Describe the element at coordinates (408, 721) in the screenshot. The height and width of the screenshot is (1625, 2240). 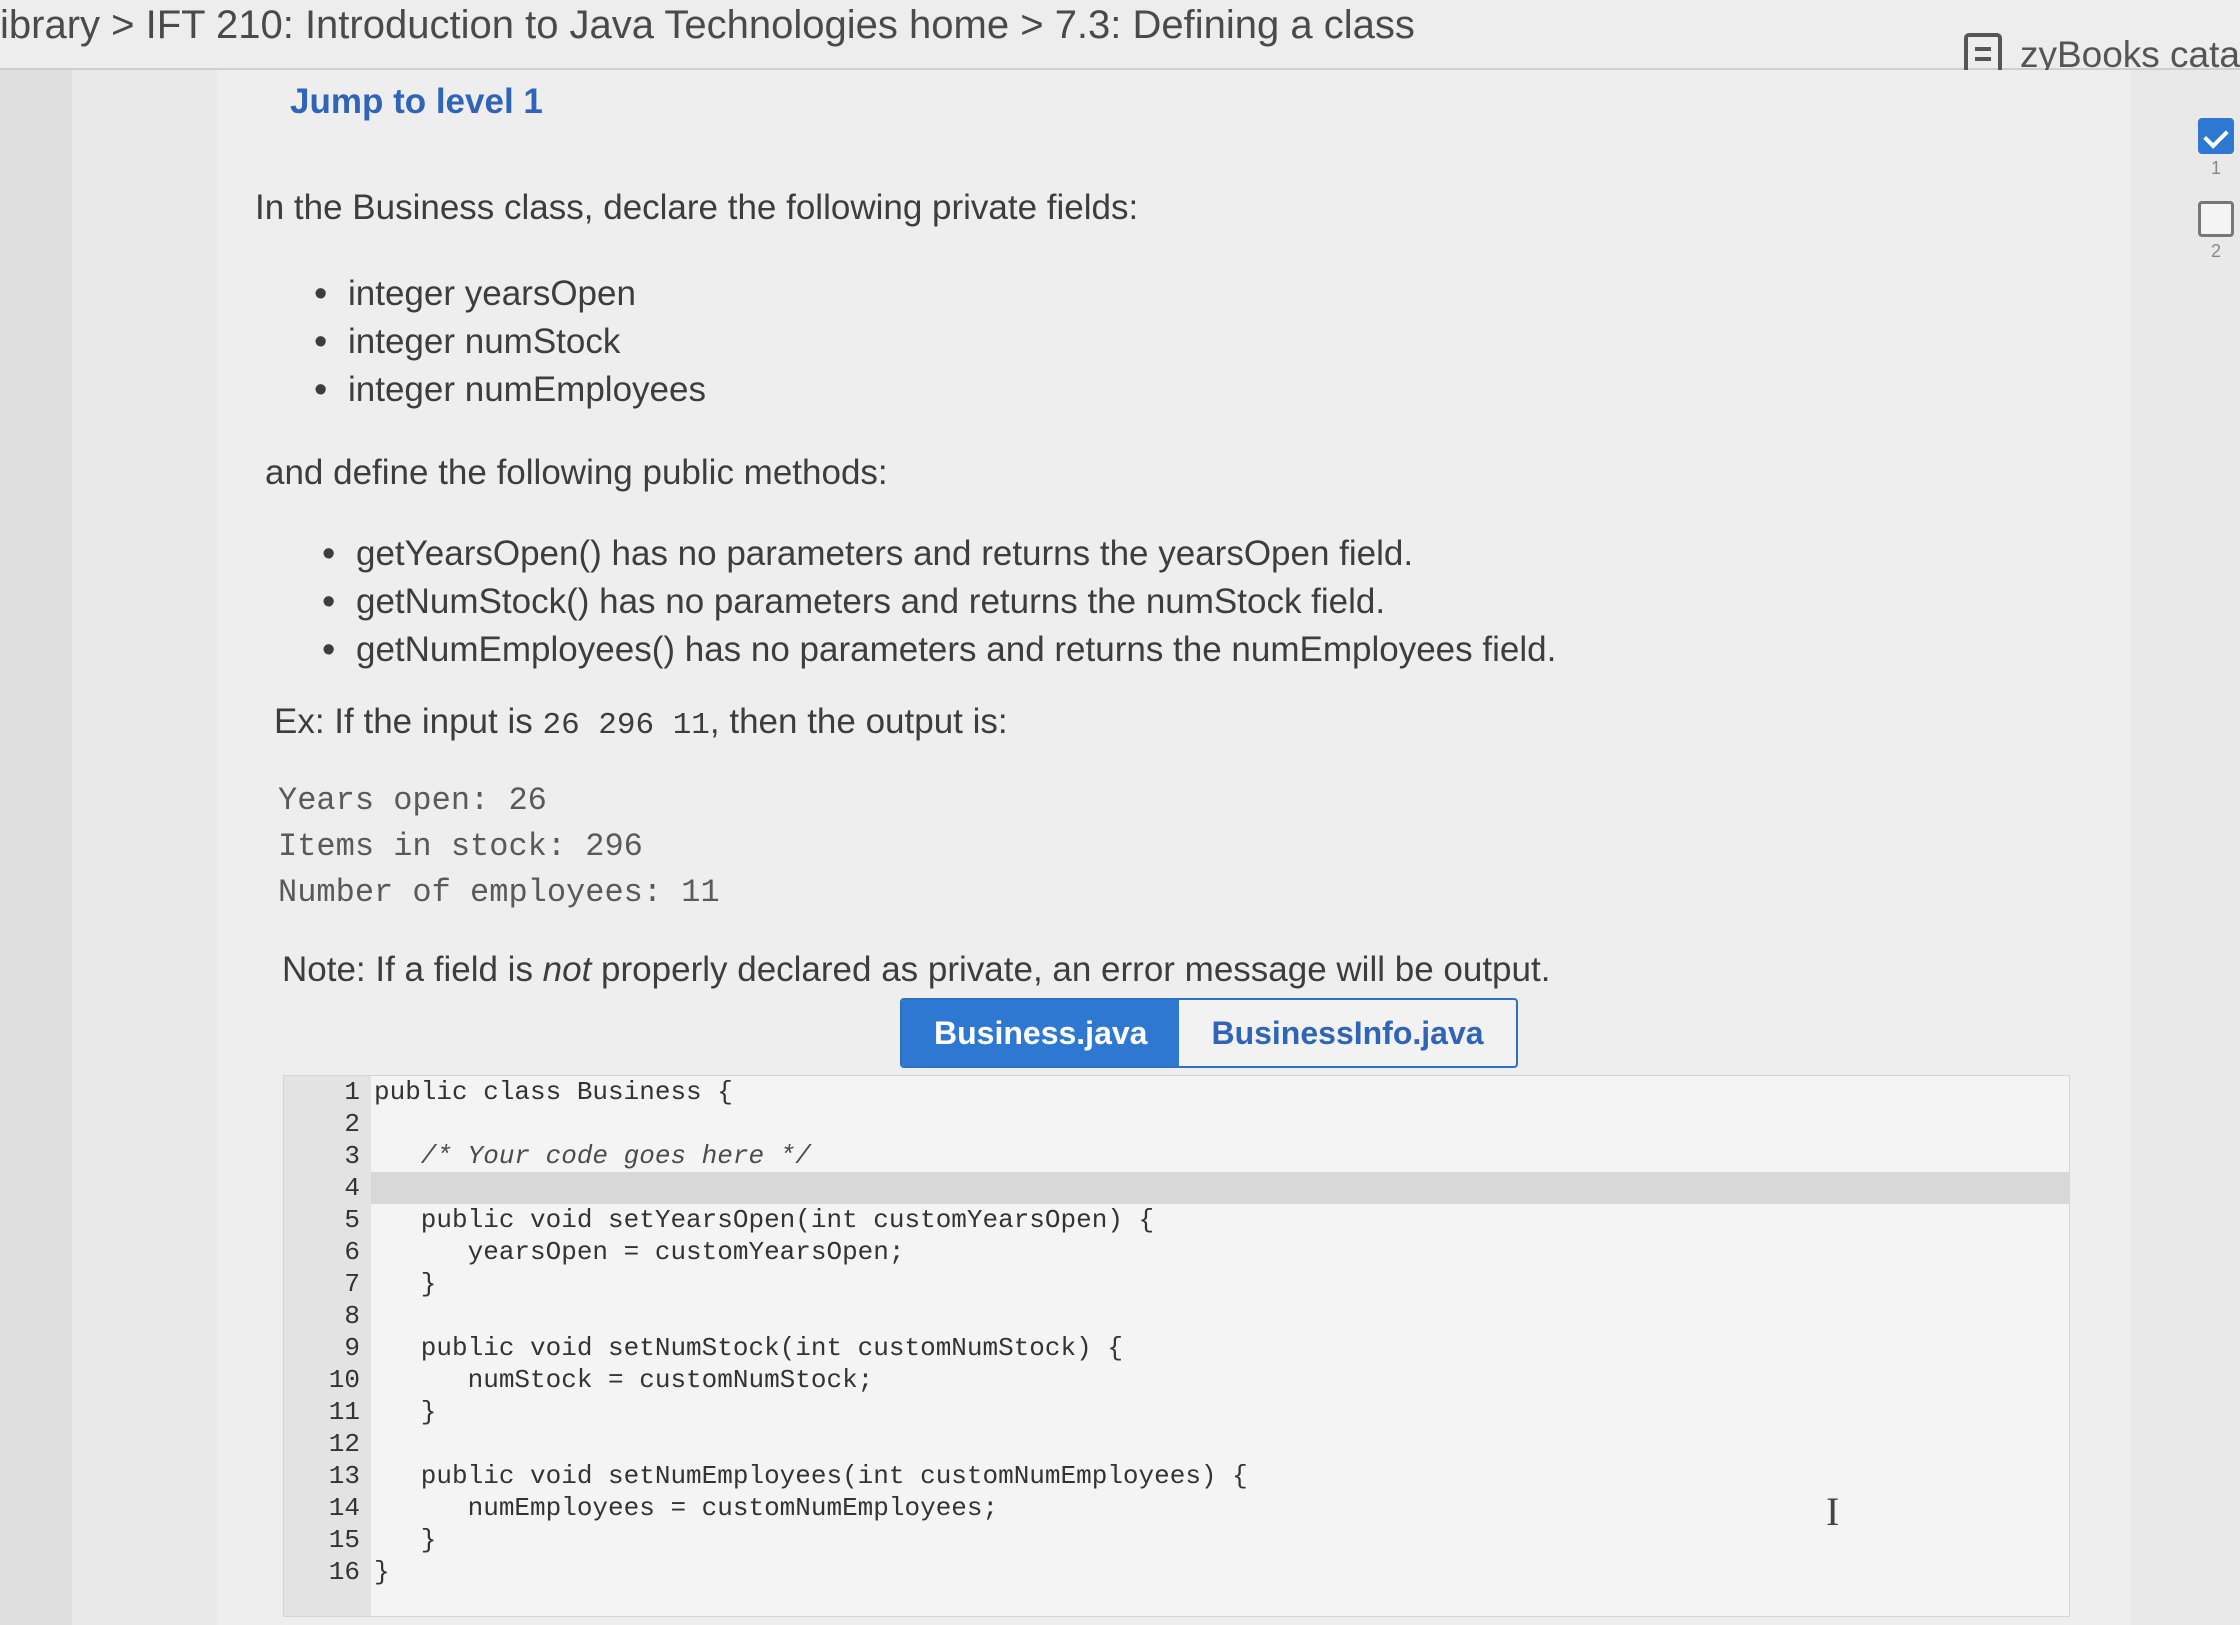
I see `example-prefix: Ex: If the input is` at that location.